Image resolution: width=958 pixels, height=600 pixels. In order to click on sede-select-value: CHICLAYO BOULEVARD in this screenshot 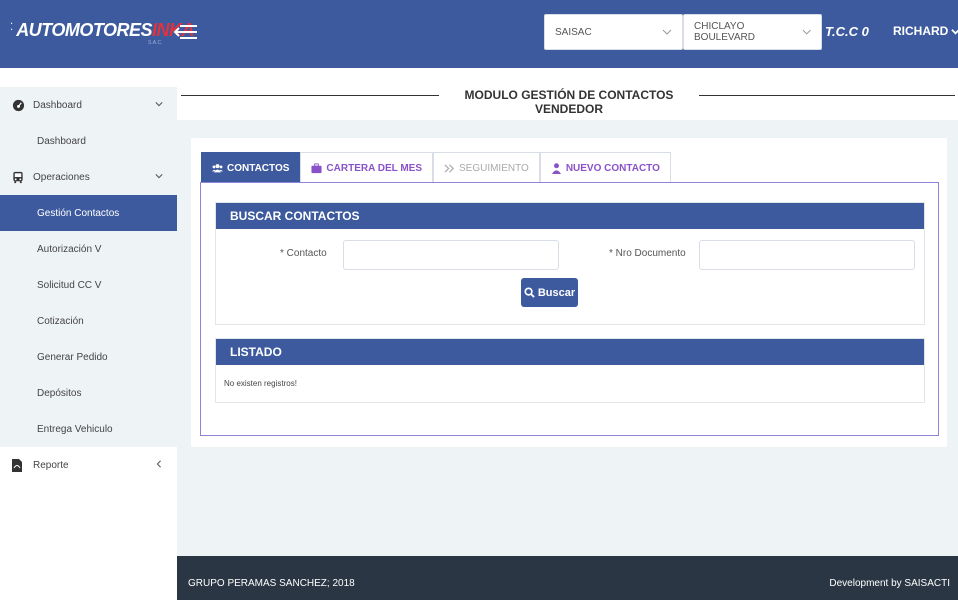, I will do `click(724, 32)`.